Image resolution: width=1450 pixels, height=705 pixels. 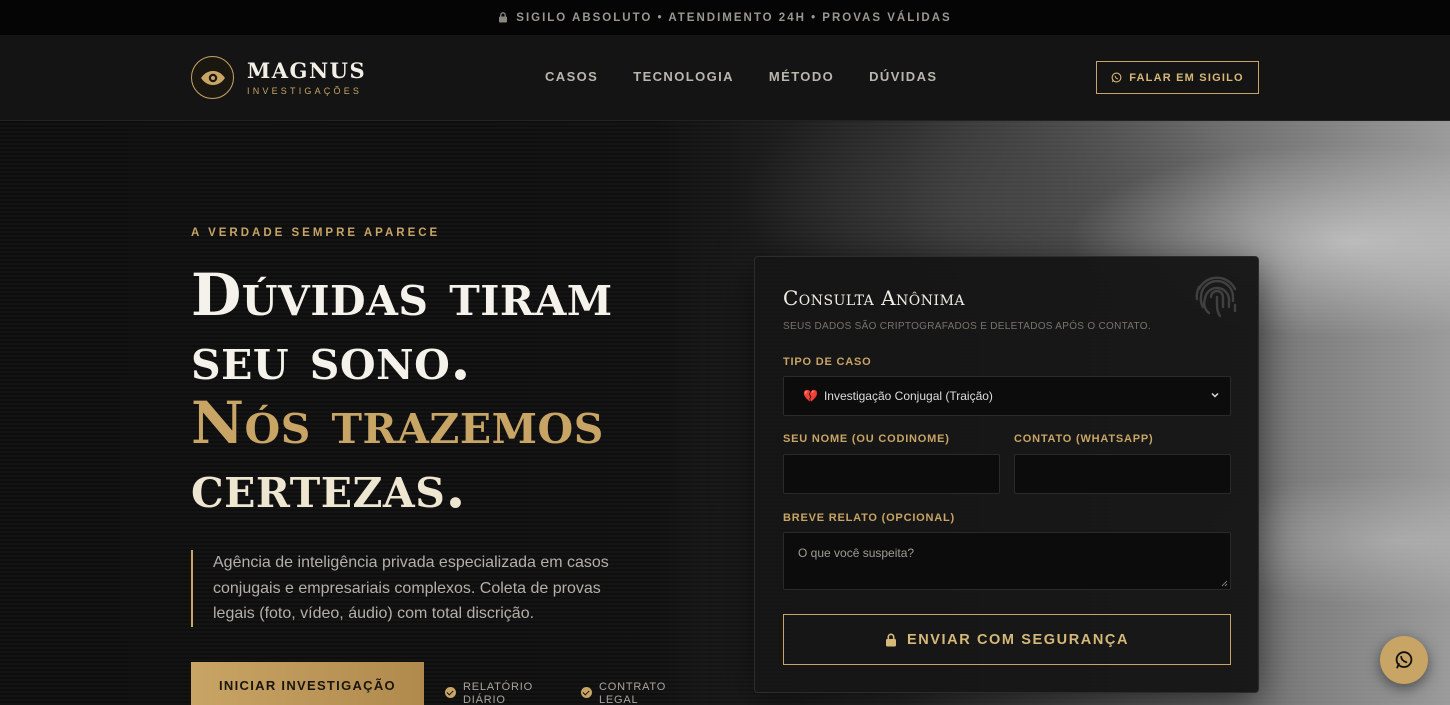 What do you see at coordinates (1007, 396) in the screenshot?
I see `case-type-select: 💔 Investigação Conjugal (Traição)` at bounding box center [1007, 396].